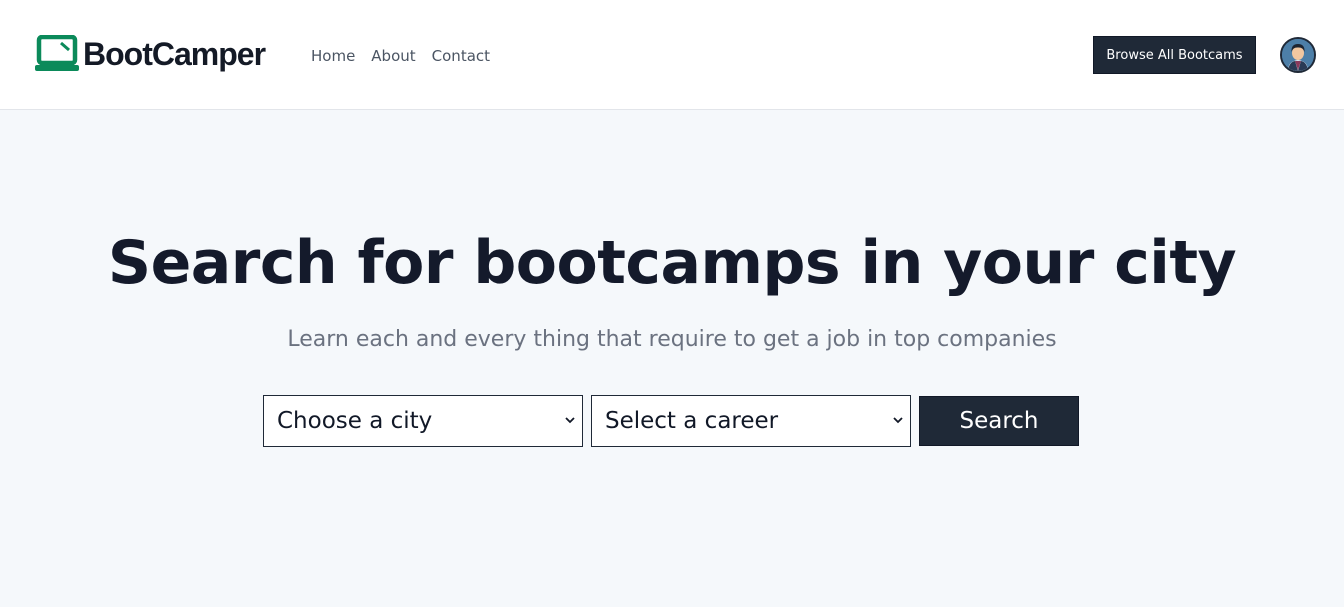 This screenshot has height=607, width=1344. I want to click on brand-logo: BootCamper, so click(150, 54).